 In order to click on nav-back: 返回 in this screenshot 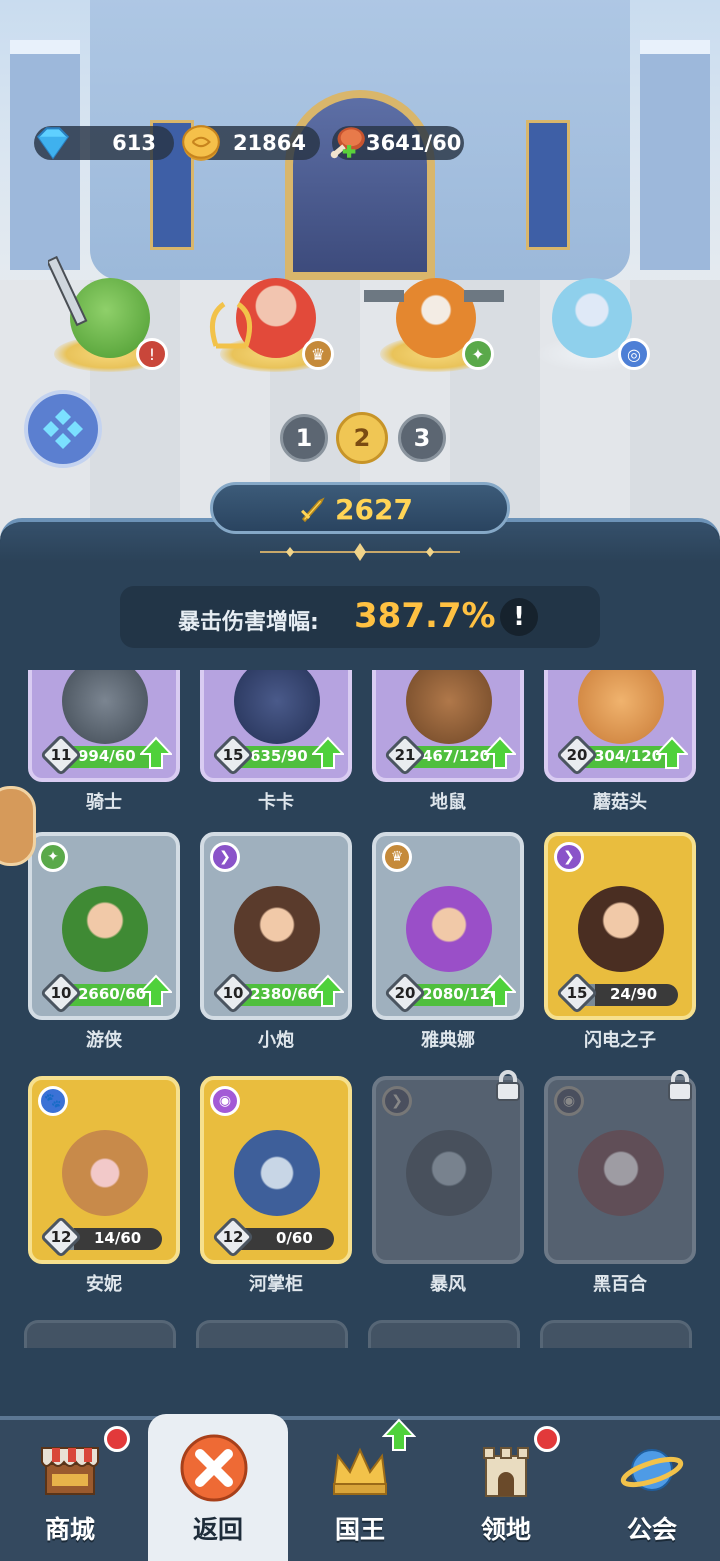, I will do `click(218, 1487)`.